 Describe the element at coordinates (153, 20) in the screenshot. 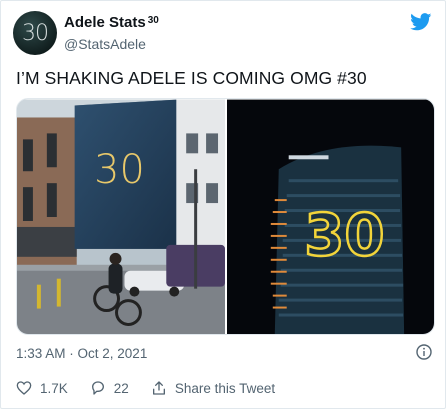

I see `display-name-badge: 30` at that location.